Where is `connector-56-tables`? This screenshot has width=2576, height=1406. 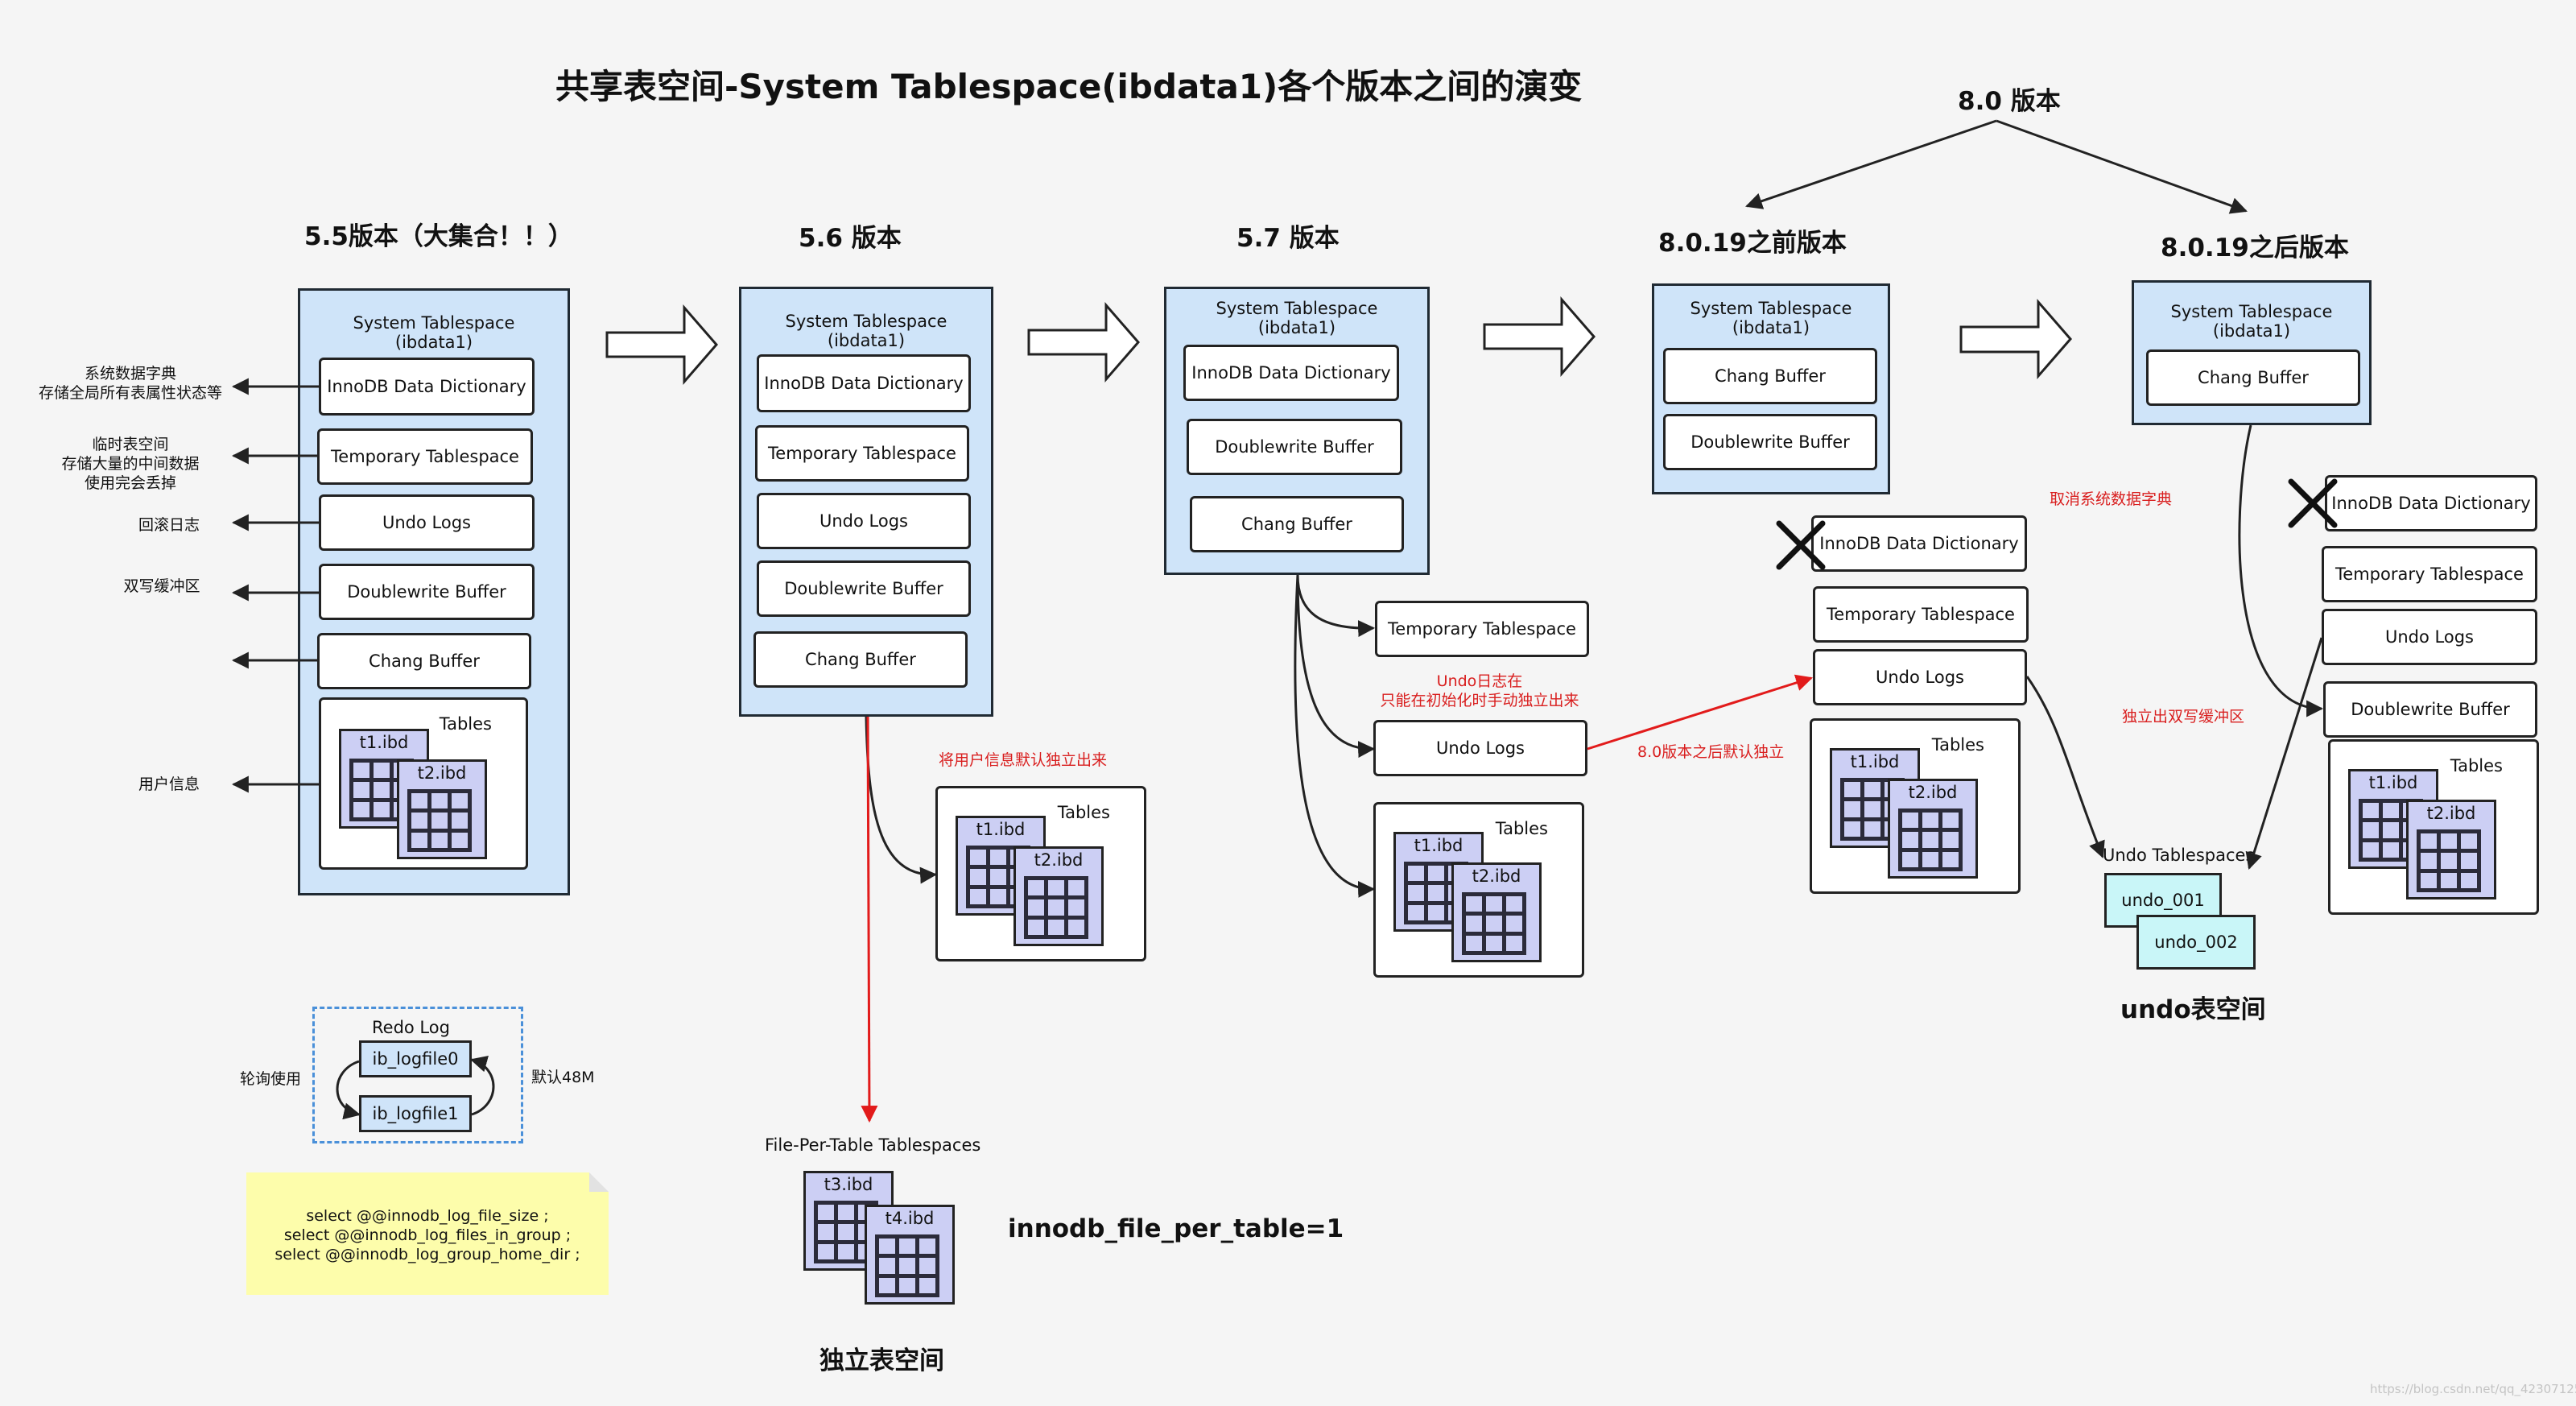
connector-56-tables is located at coordinates (901, 800).